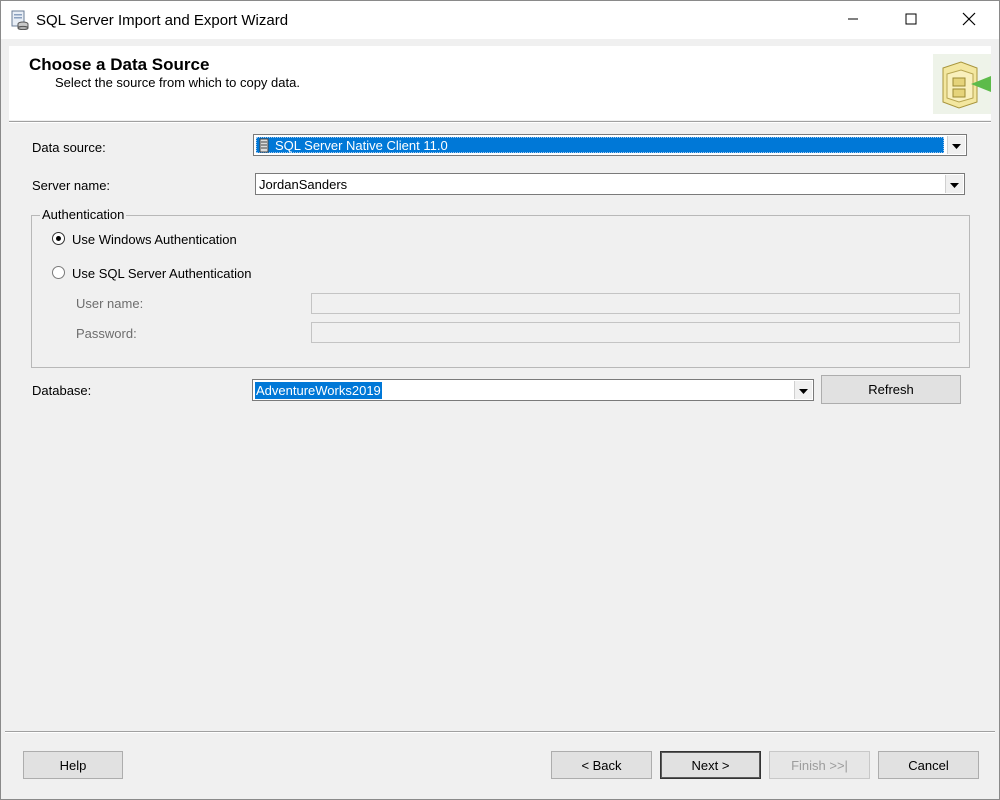 The image size is (1000, 800). What do you see at coordinates (161, 273) in the screenshot?
I see `sql-auth-label: Use SQL Server Authentication` at bounding box center [161, 273].